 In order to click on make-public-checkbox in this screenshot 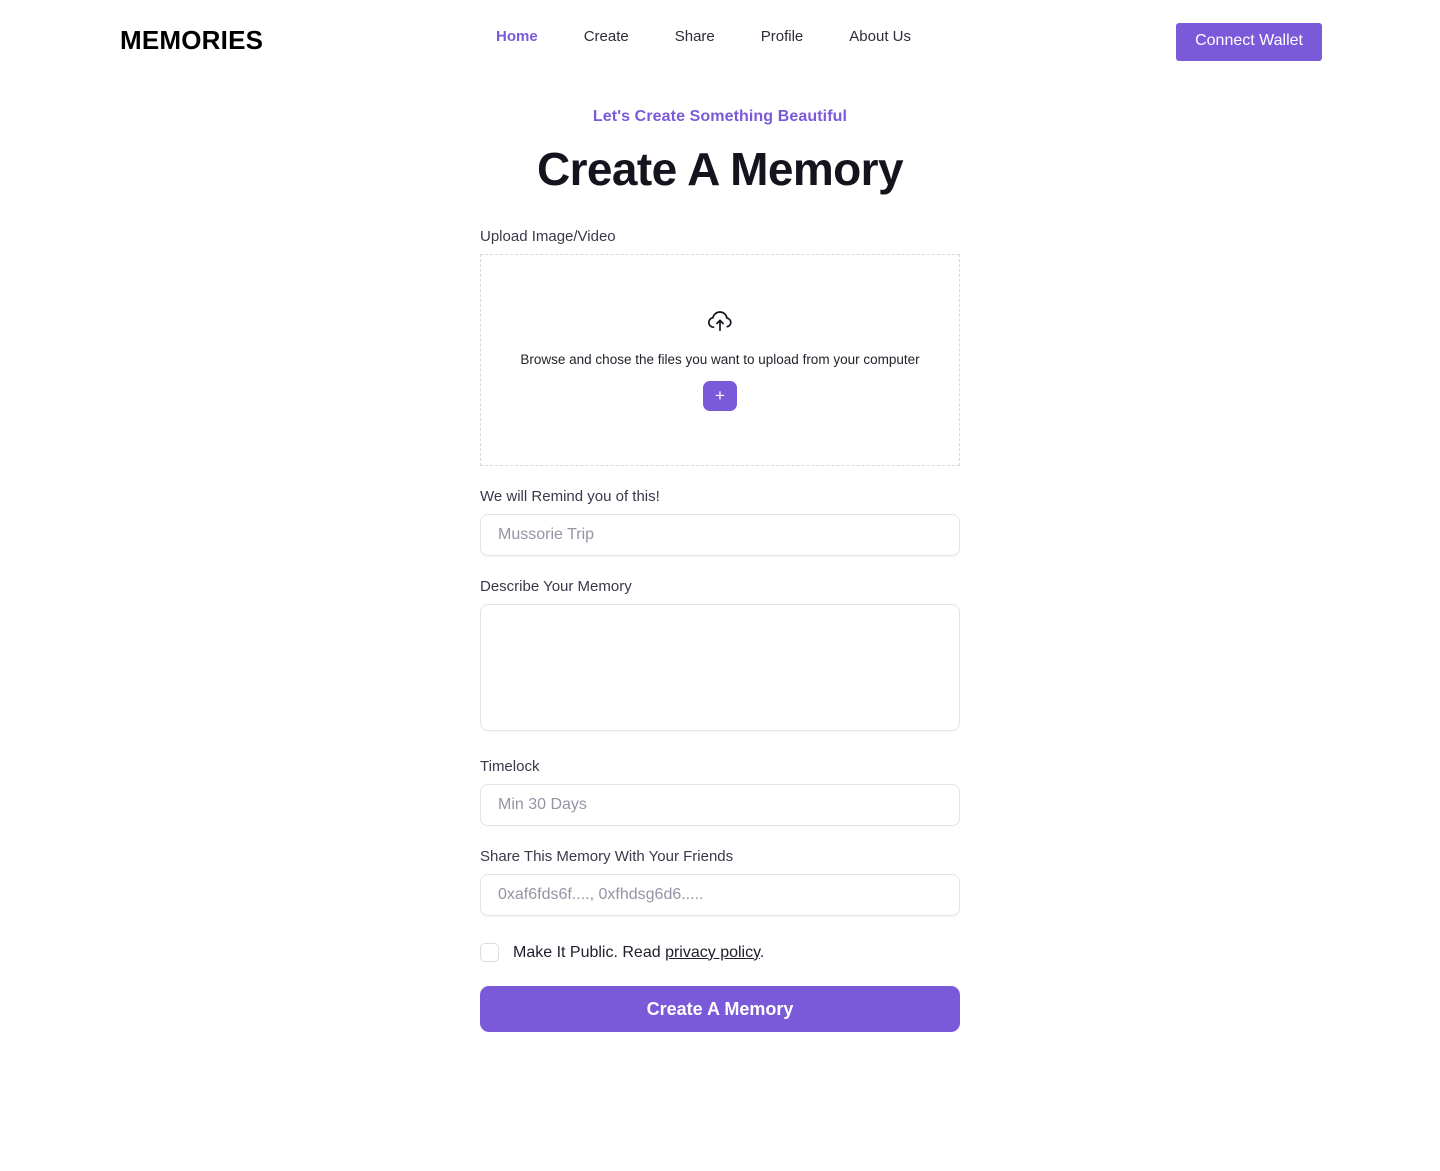, I will do `click(489, 952)`.